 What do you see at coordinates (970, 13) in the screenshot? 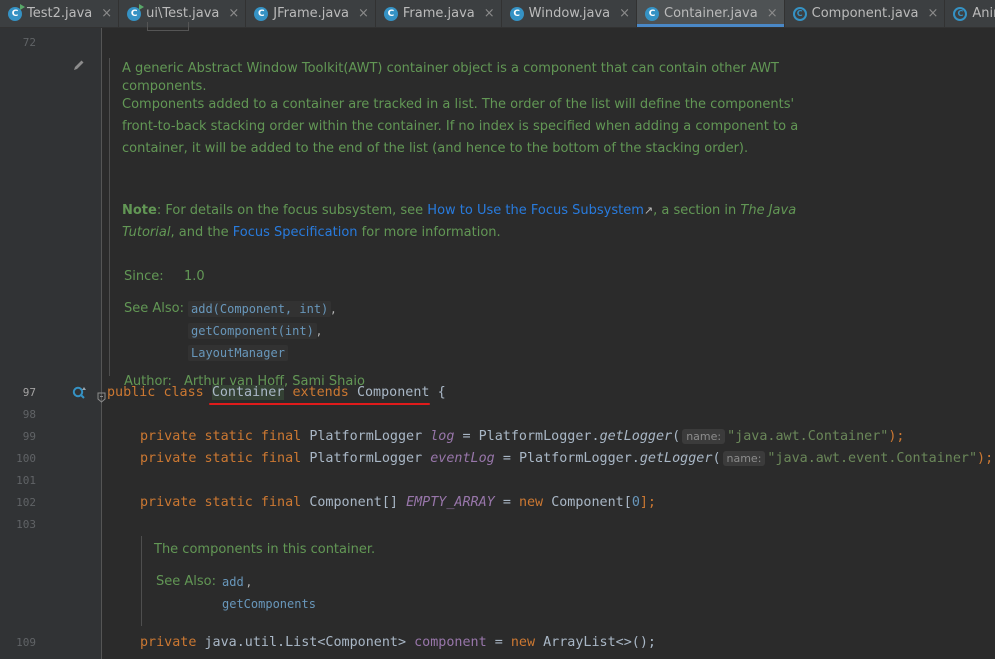
I see `tab-animal-java: CAnimal.java×` at bounding box center [970, 13].